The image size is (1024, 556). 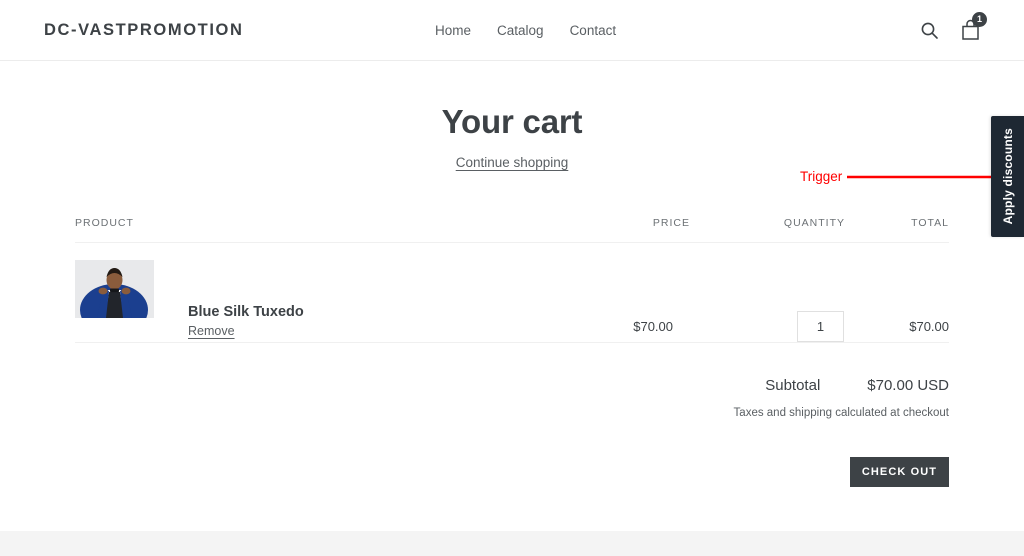 What do you see at coordinates (929, 30) in the screenshot?
I see `search-icon` at bounding box center [929, 30].